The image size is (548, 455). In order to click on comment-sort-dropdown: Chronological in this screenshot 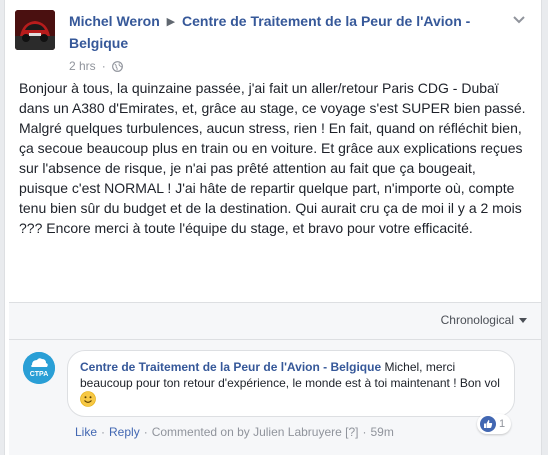, I will do `click(484, 320)`.